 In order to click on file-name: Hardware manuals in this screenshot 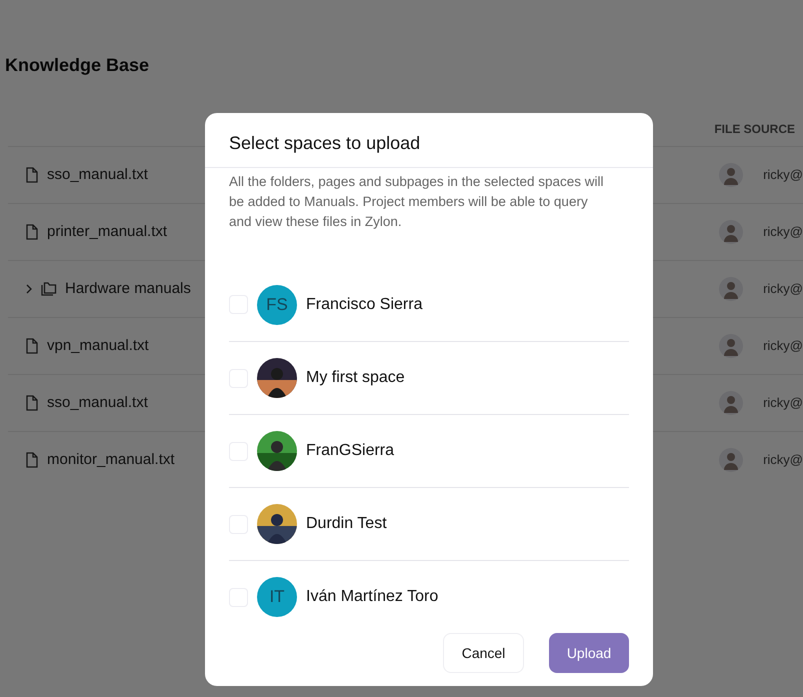, I will do `click(128, 289)`.